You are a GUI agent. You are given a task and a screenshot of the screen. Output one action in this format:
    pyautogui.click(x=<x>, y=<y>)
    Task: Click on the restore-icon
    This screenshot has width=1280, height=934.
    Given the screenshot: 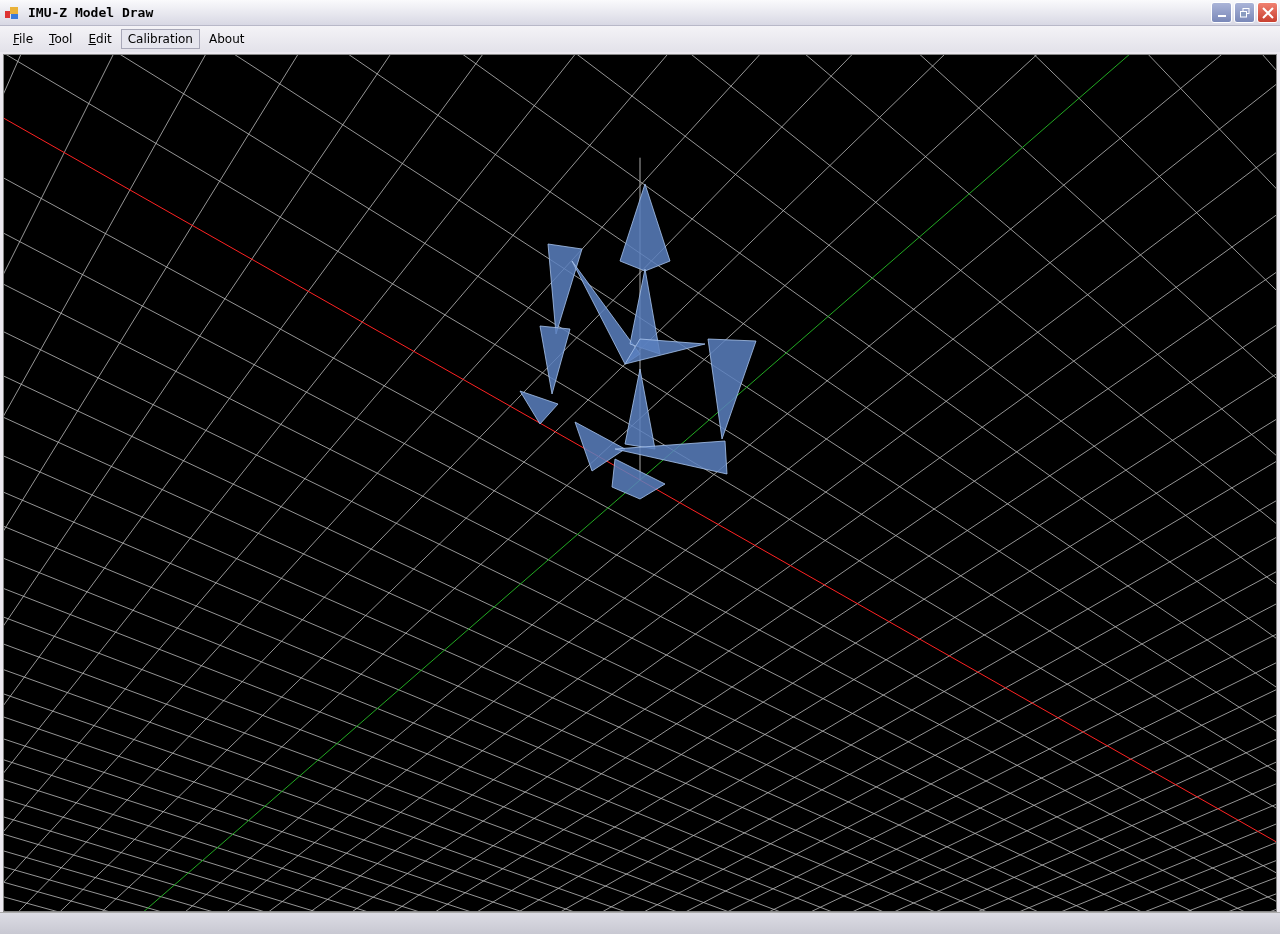 What is the action you would take?
    pyautogui.click(x=1244, y=12)
    